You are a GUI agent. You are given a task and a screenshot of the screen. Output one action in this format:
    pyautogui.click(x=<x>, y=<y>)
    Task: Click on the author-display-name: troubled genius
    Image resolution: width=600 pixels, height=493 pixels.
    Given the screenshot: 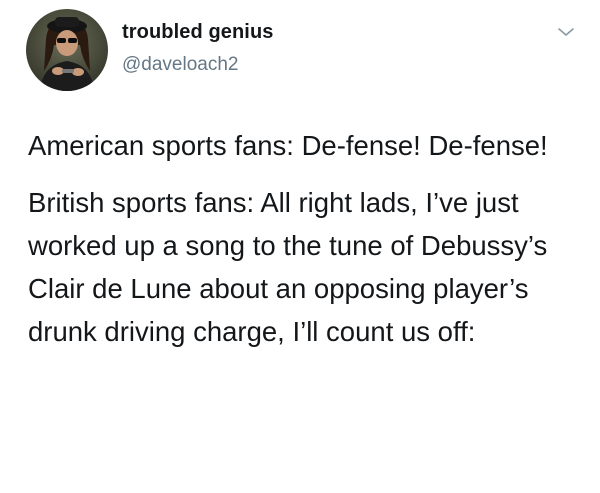 What is the action you would take?
    pyautogui.click(x=198, y=32)
    